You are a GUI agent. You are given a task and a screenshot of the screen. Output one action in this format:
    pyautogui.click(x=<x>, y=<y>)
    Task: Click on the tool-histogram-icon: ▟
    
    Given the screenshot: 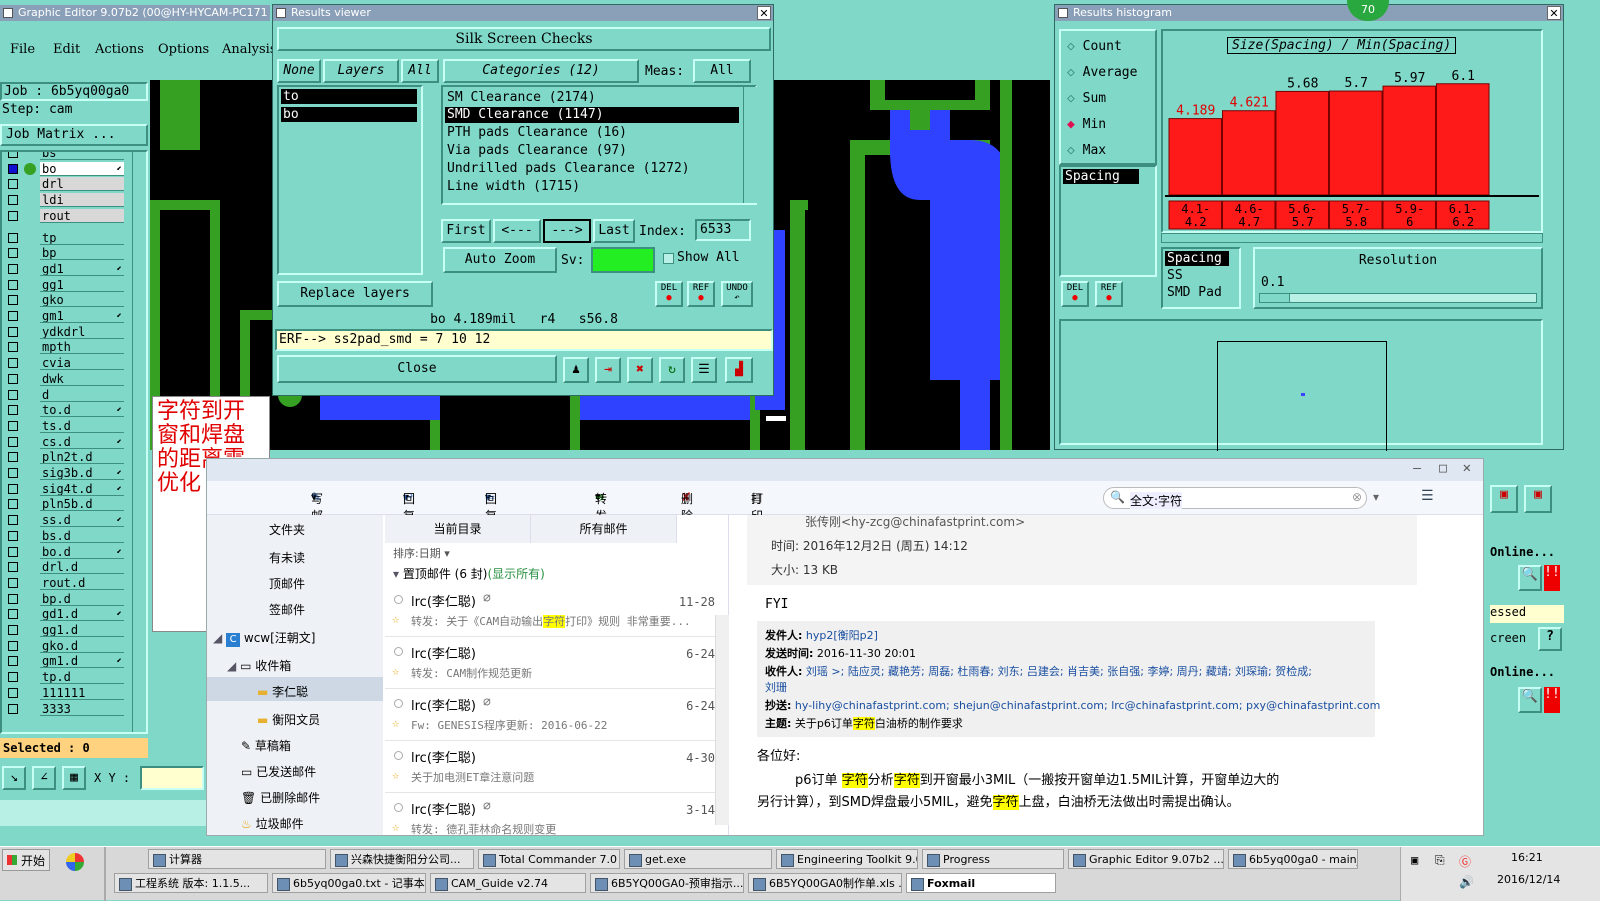 What is the action you would take?
    pyautogui.click(x=739, y=370)
    